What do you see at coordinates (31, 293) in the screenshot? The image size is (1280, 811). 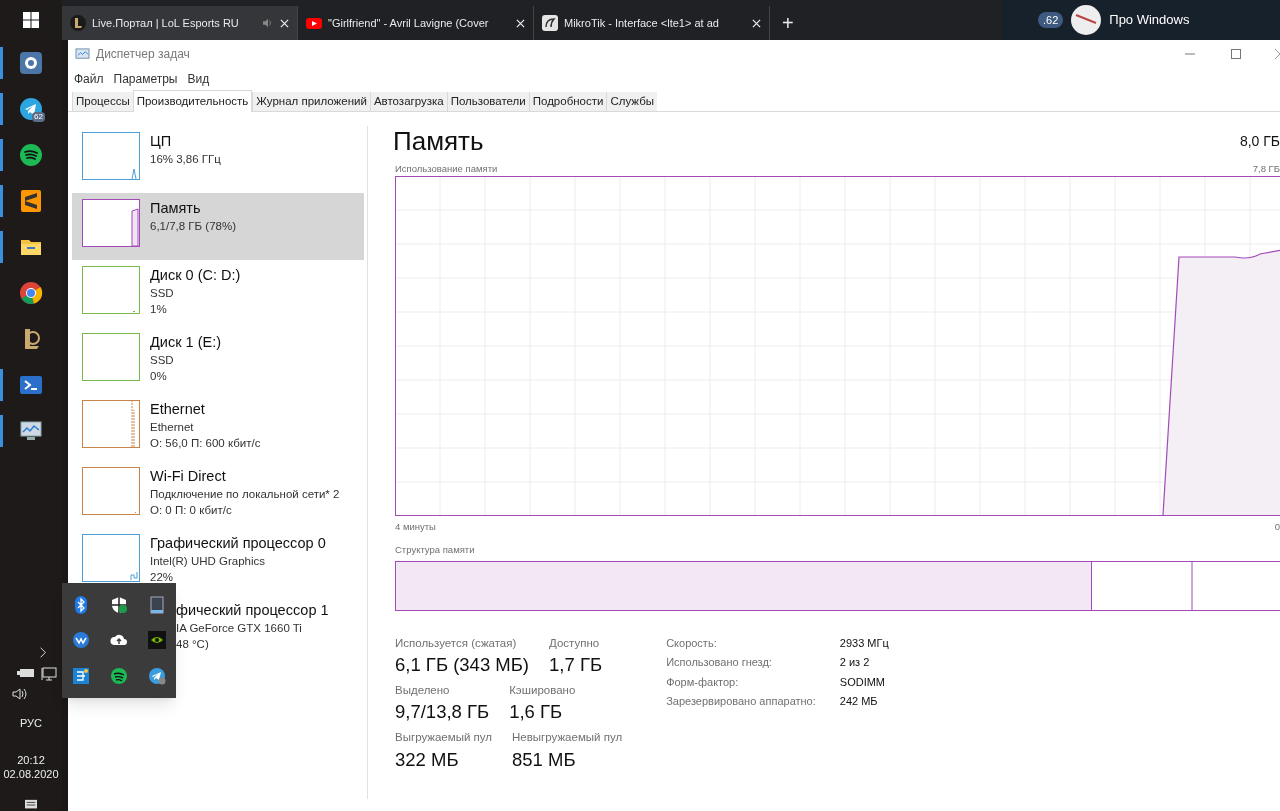 I see `chrome-icon` at bounding box center [31, 293].